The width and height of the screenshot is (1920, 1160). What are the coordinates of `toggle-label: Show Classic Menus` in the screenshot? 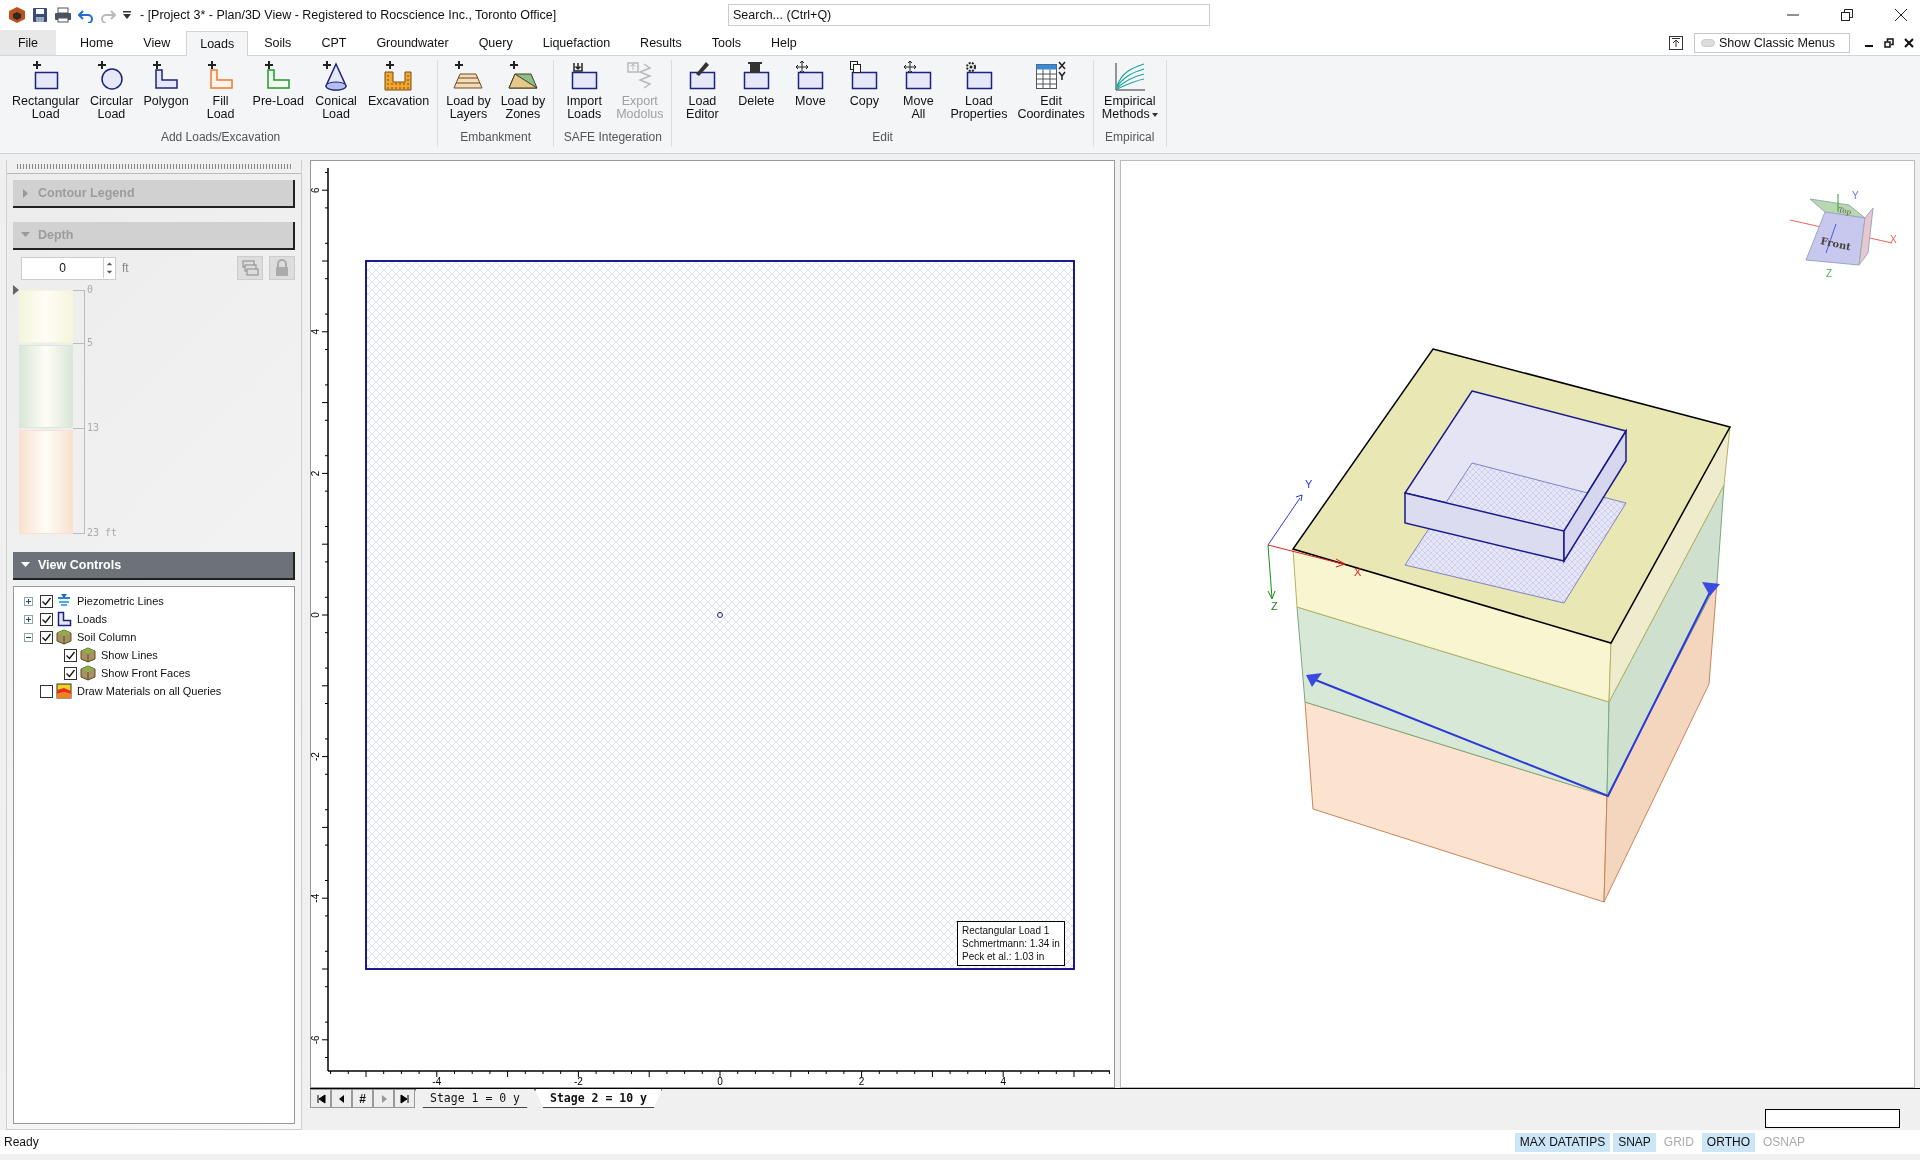 It's located at (1777, 42).